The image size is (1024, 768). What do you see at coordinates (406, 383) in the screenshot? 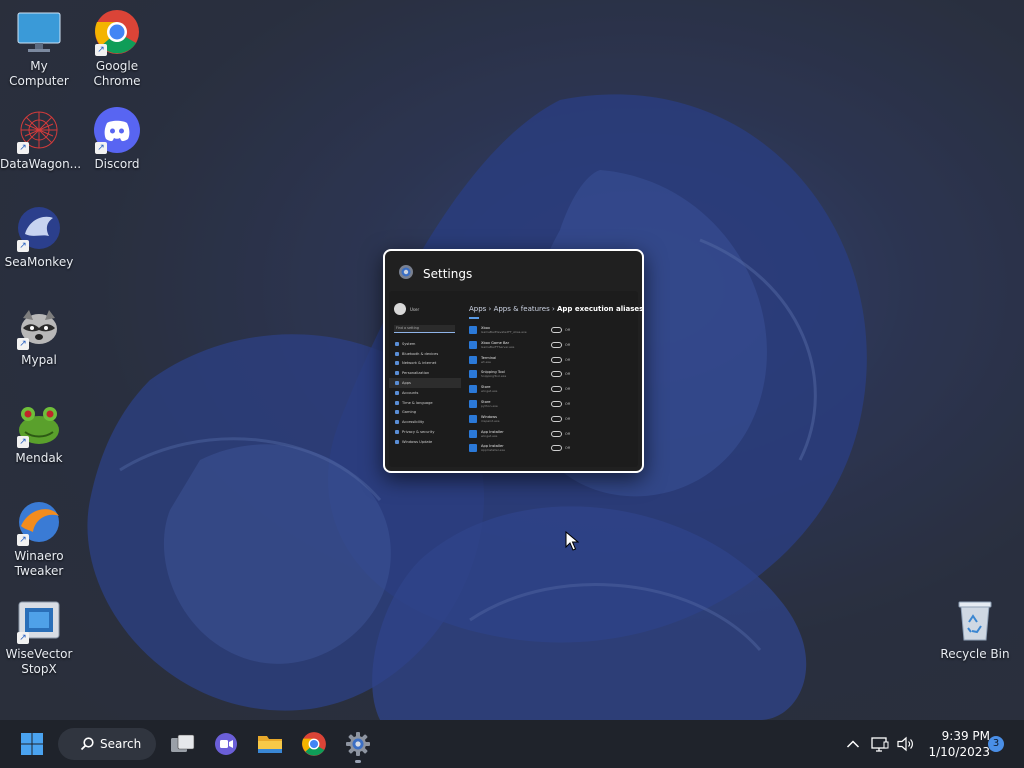
I see `nav-item-label: Apps` at bounding box center [406, 383].